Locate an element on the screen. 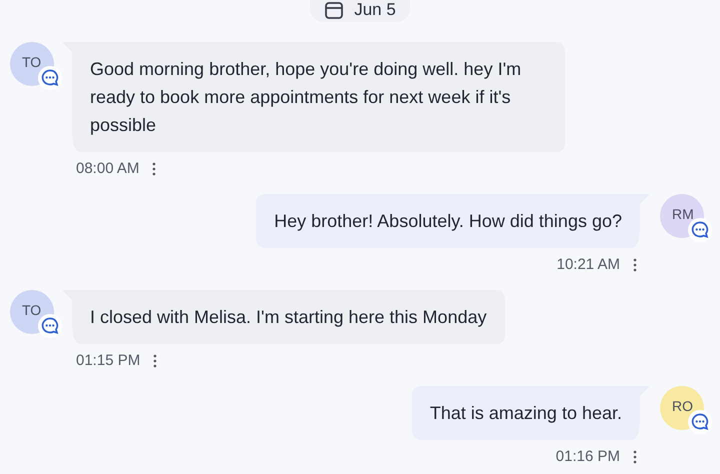 The width and height of the screenshot is (720, 474). calendar-icon is located at coordinates (334, 10).